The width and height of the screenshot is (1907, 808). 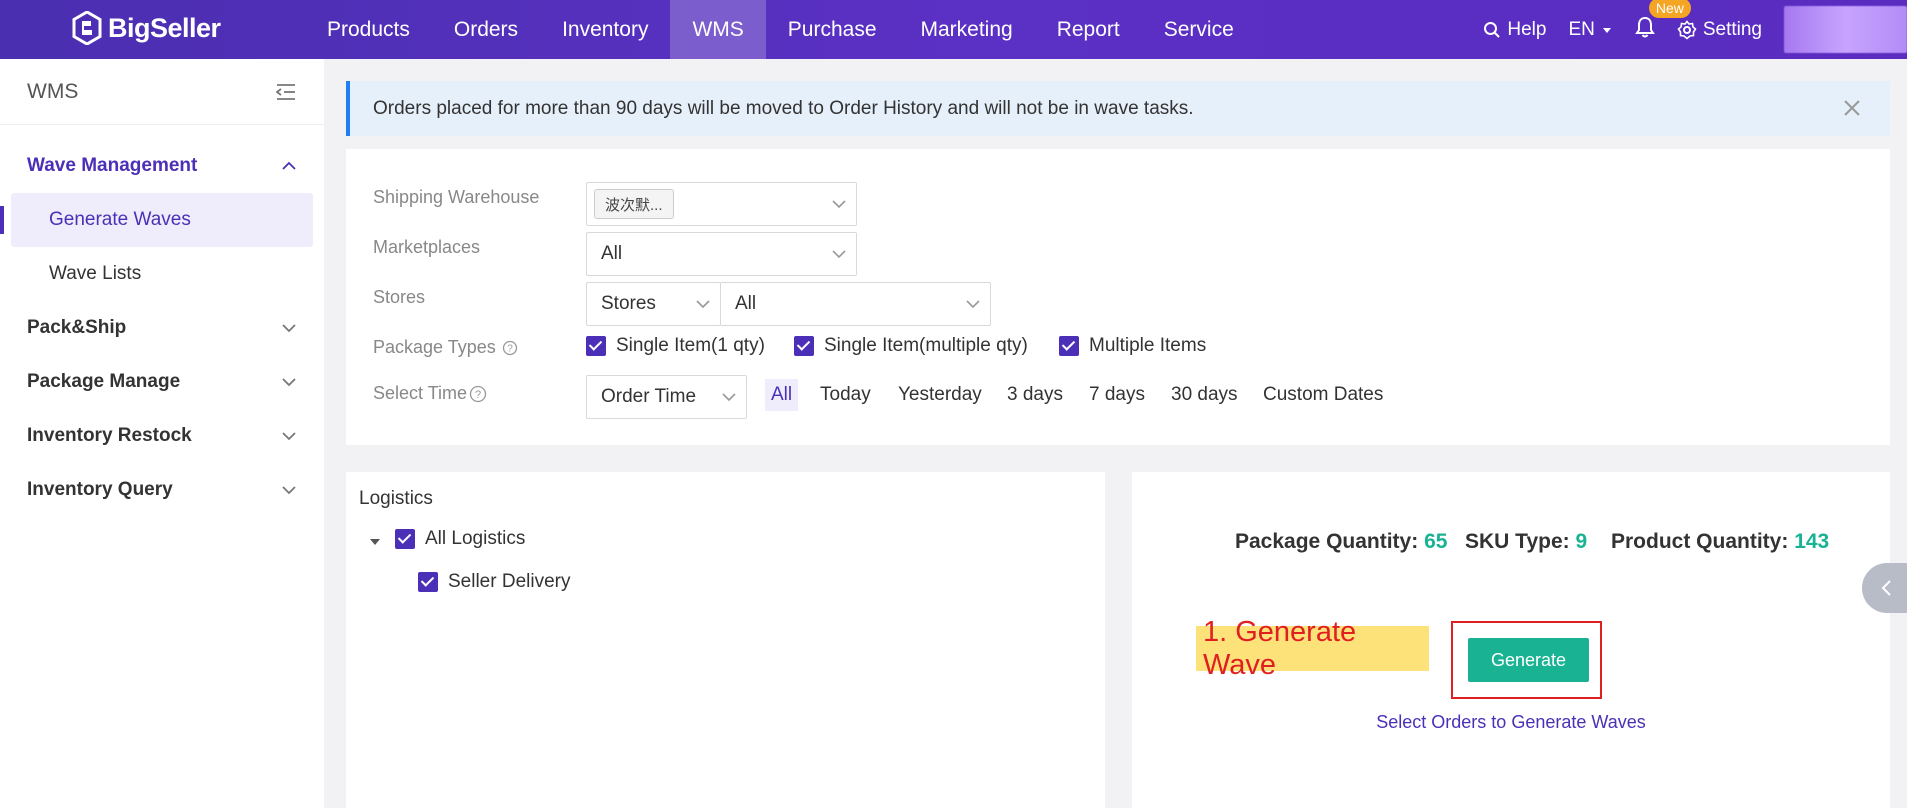 I want to click on annotation-label: 1. Generate Wave, so click(x=1312, y=648).